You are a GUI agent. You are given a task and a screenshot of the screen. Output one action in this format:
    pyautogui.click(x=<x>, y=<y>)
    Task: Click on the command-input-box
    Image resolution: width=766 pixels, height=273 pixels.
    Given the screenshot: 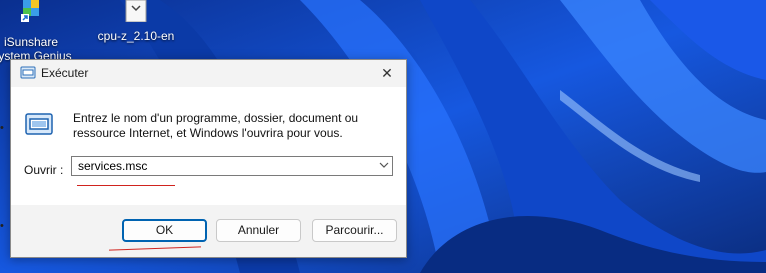 What is the action you would take?
    pyautogui.click(x=232, y=166)
    